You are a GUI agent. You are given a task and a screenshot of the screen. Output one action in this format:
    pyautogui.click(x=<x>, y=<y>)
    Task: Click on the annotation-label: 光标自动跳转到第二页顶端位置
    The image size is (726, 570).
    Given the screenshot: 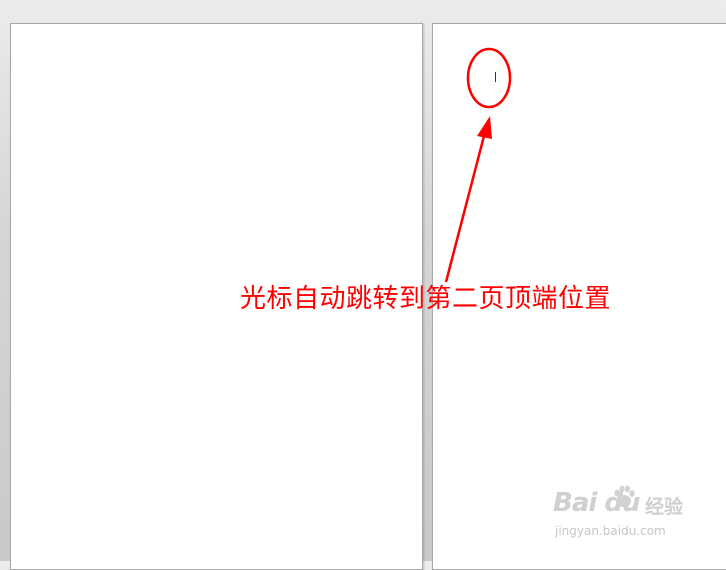 What is the action you would take?
    pyautogui.click(x=426, y=299)
    